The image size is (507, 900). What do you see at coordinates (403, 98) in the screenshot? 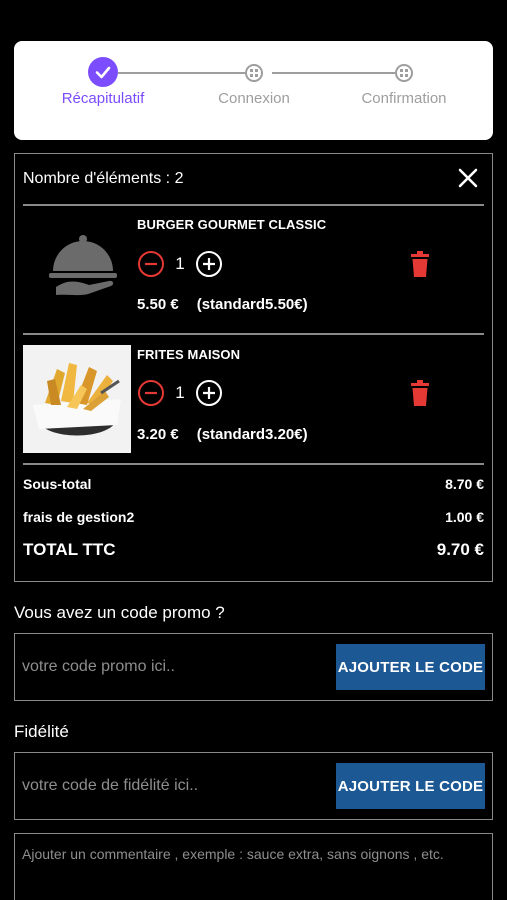
I see `step-label-confirmation: Confirmation` at bounding box center [403, 98].